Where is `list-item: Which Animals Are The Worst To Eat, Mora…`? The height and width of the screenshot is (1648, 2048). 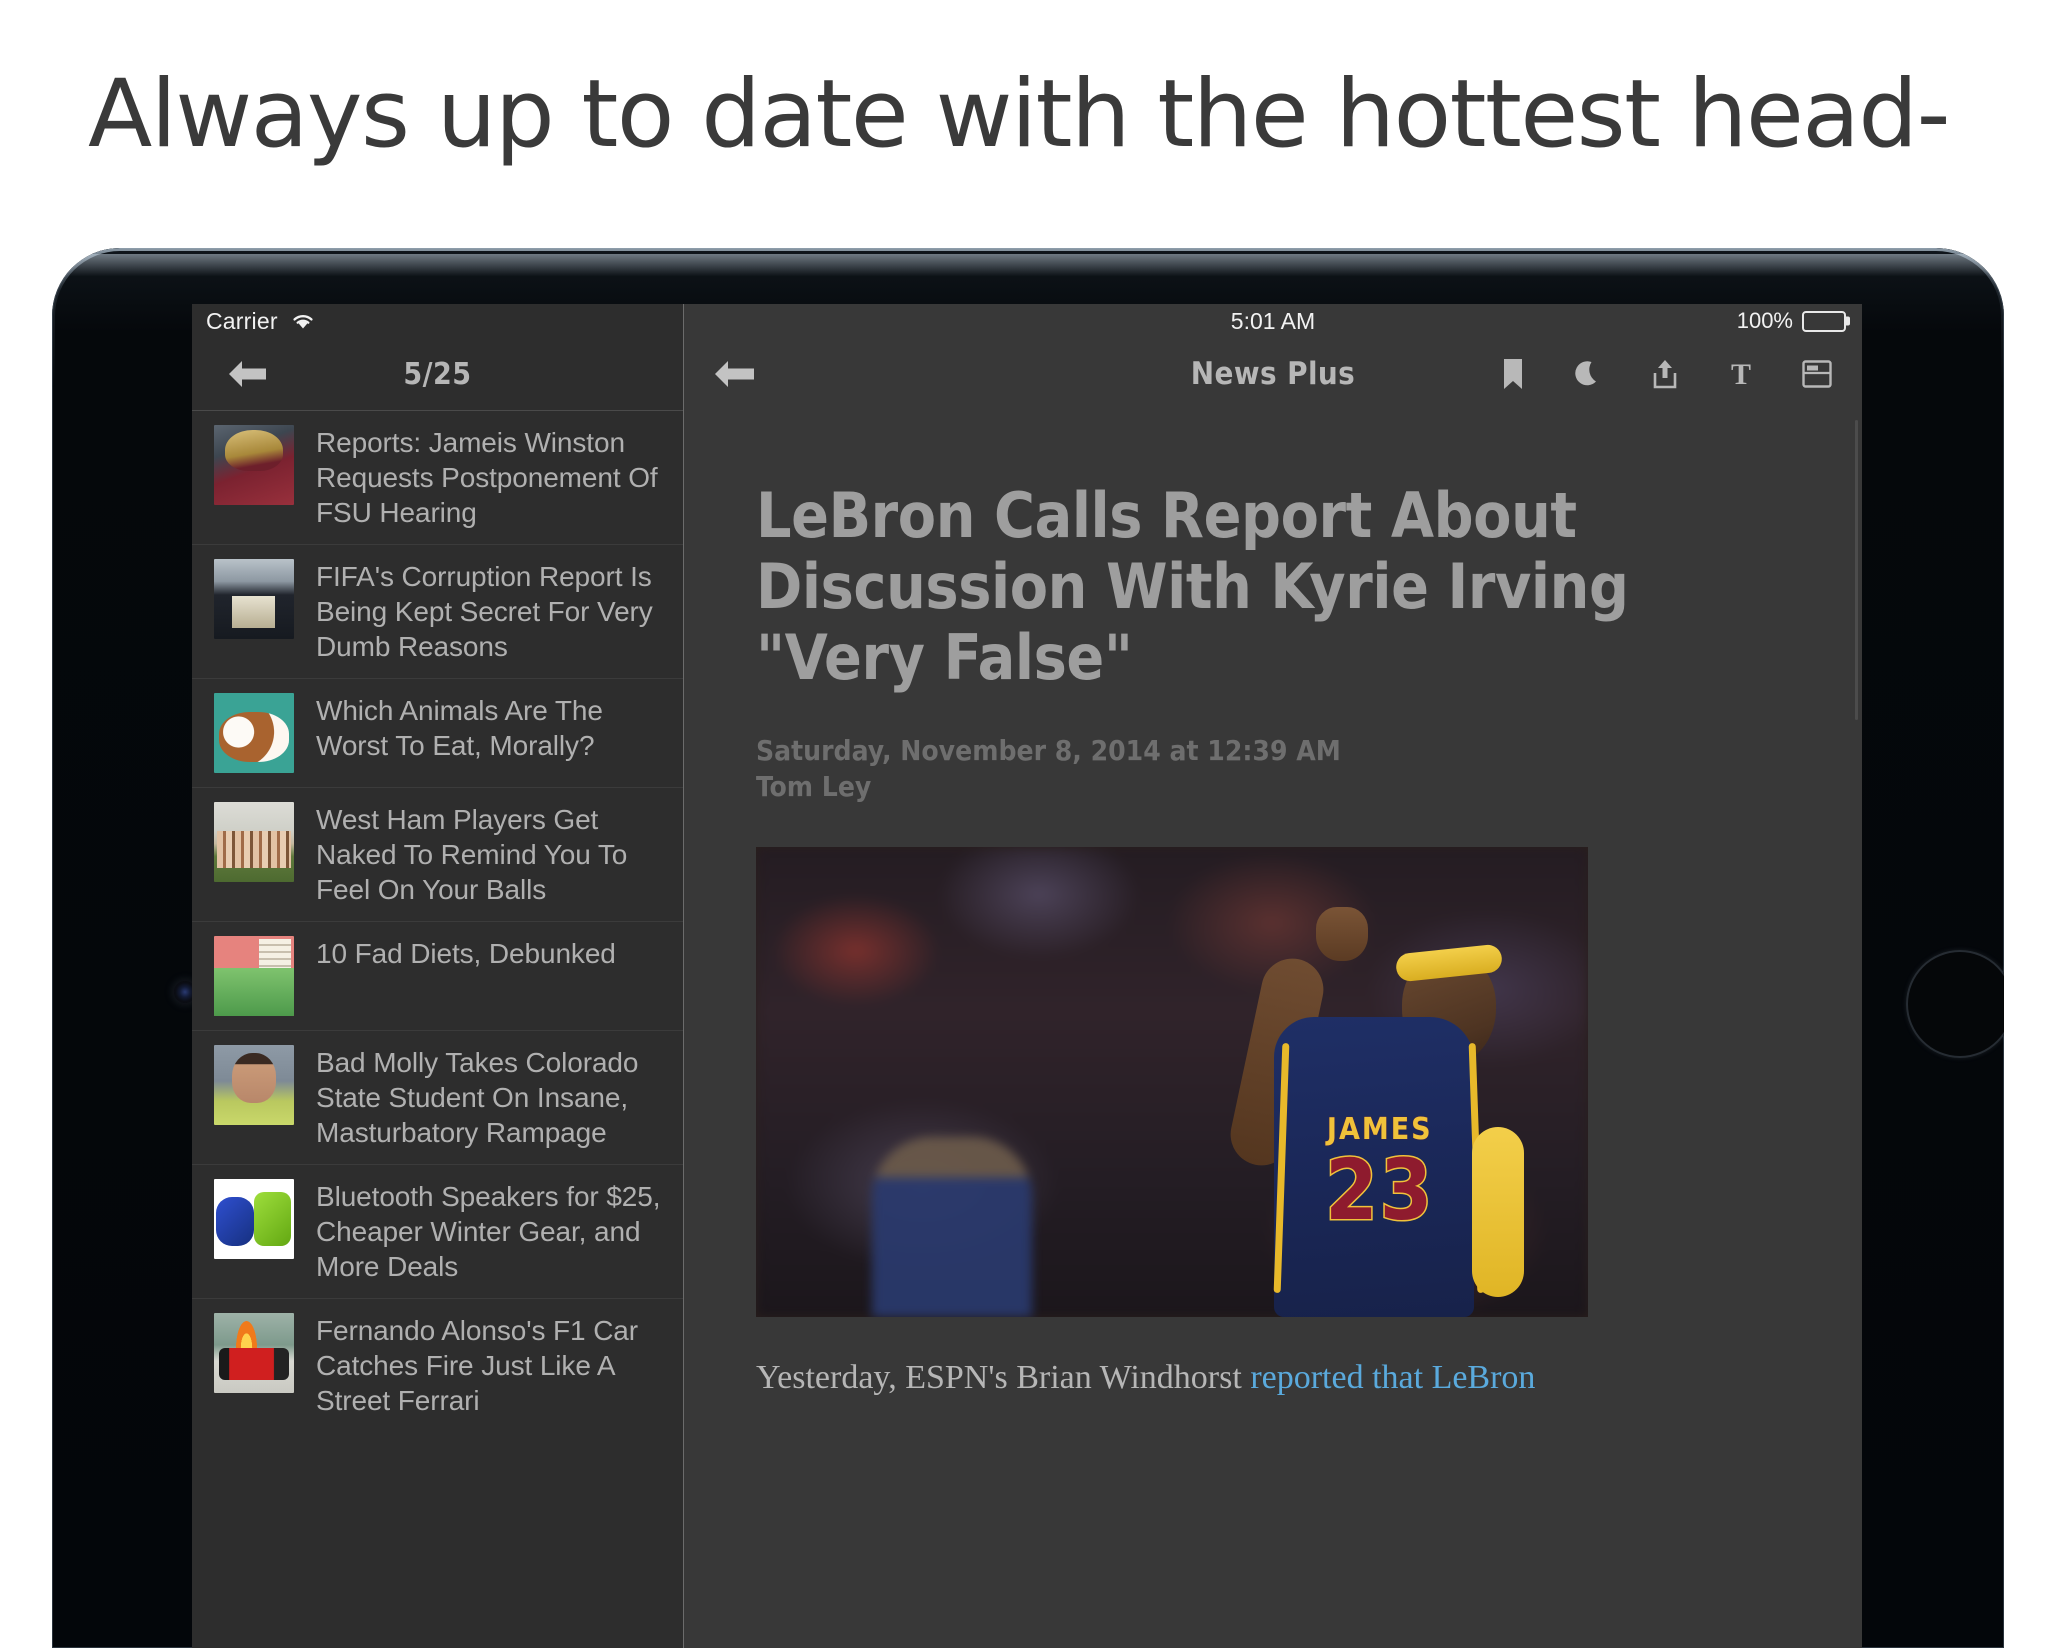 list-item: Which Animals Are The Worst To Eat, Mora… is located at coordinates (437, 732).